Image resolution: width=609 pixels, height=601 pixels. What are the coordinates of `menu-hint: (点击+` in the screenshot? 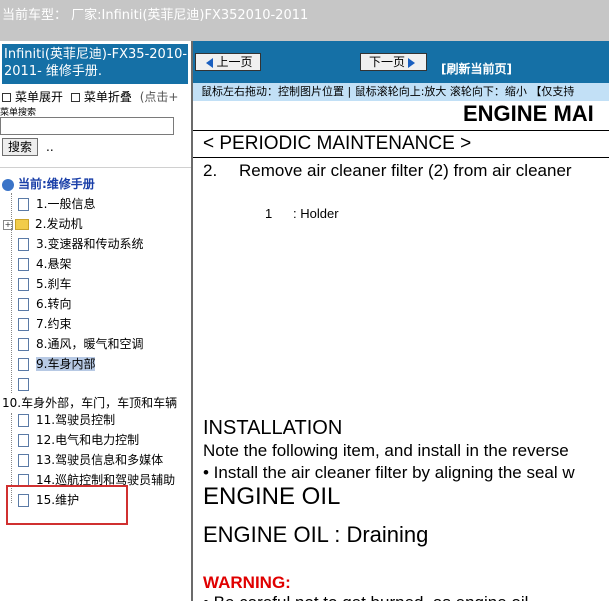 It's located at (159, 97).